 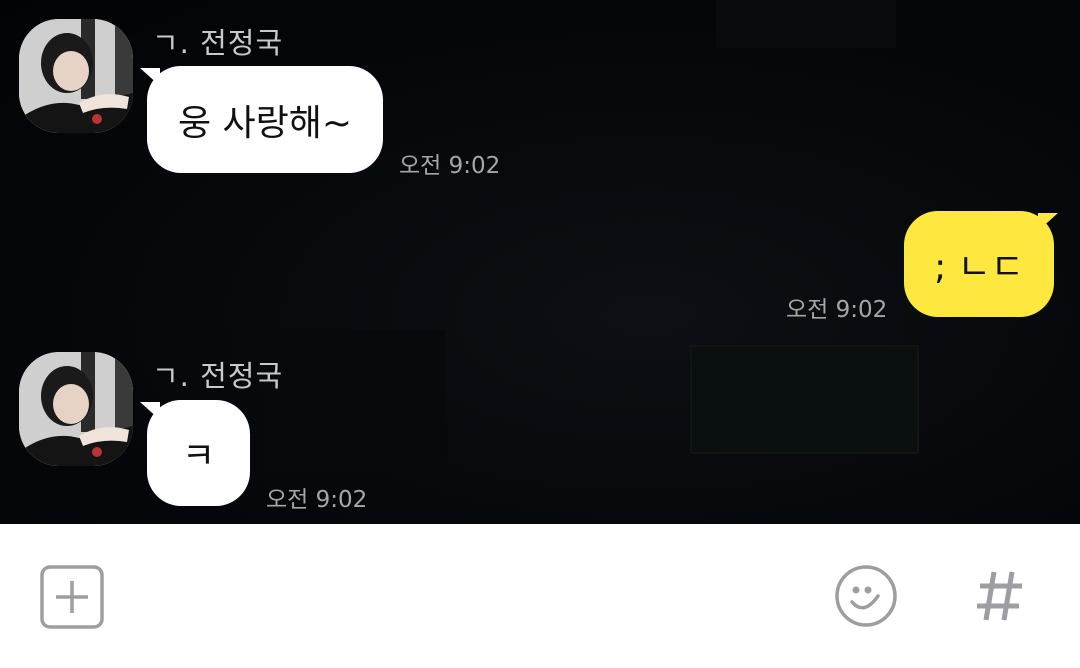 I want to click on plus-square-icon, so click(x=72, y=597).